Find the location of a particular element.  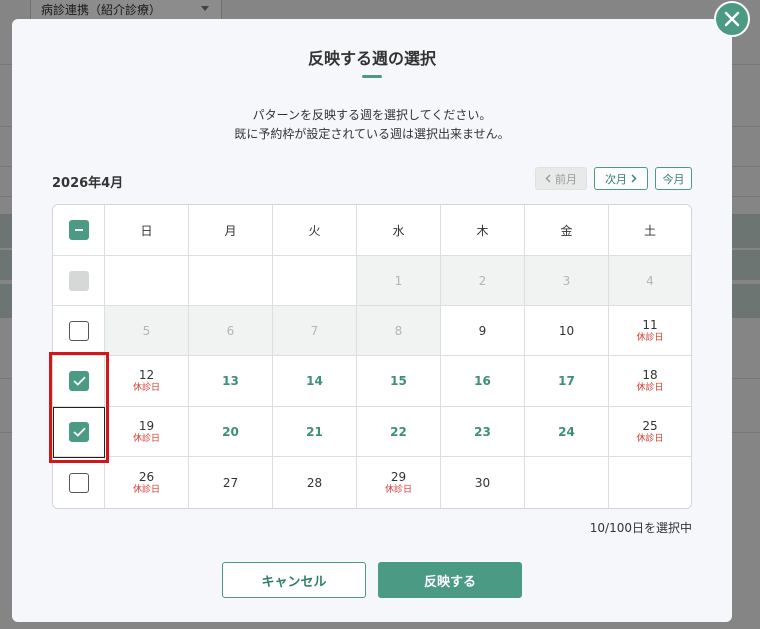

day-cell-selected: 24 is located at coordinates (567, 432).